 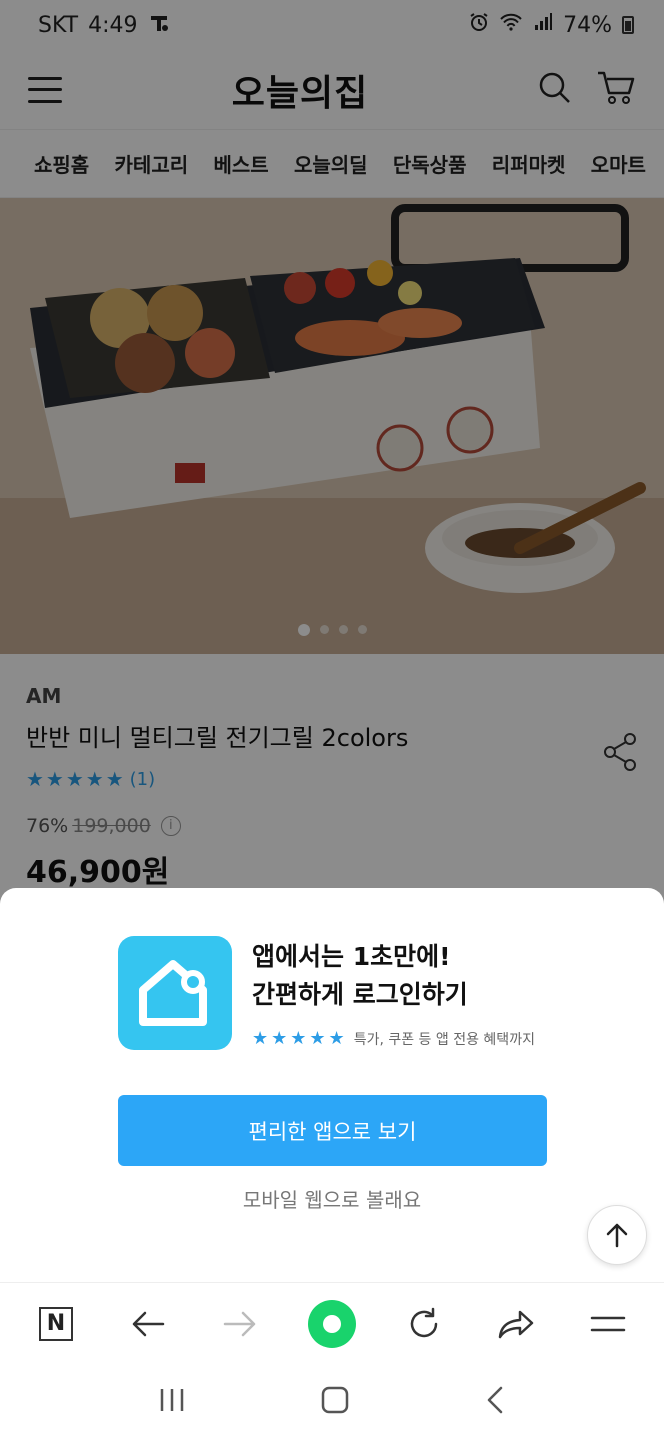 I want to click on wifi-icon, so click(x=511, y=25).